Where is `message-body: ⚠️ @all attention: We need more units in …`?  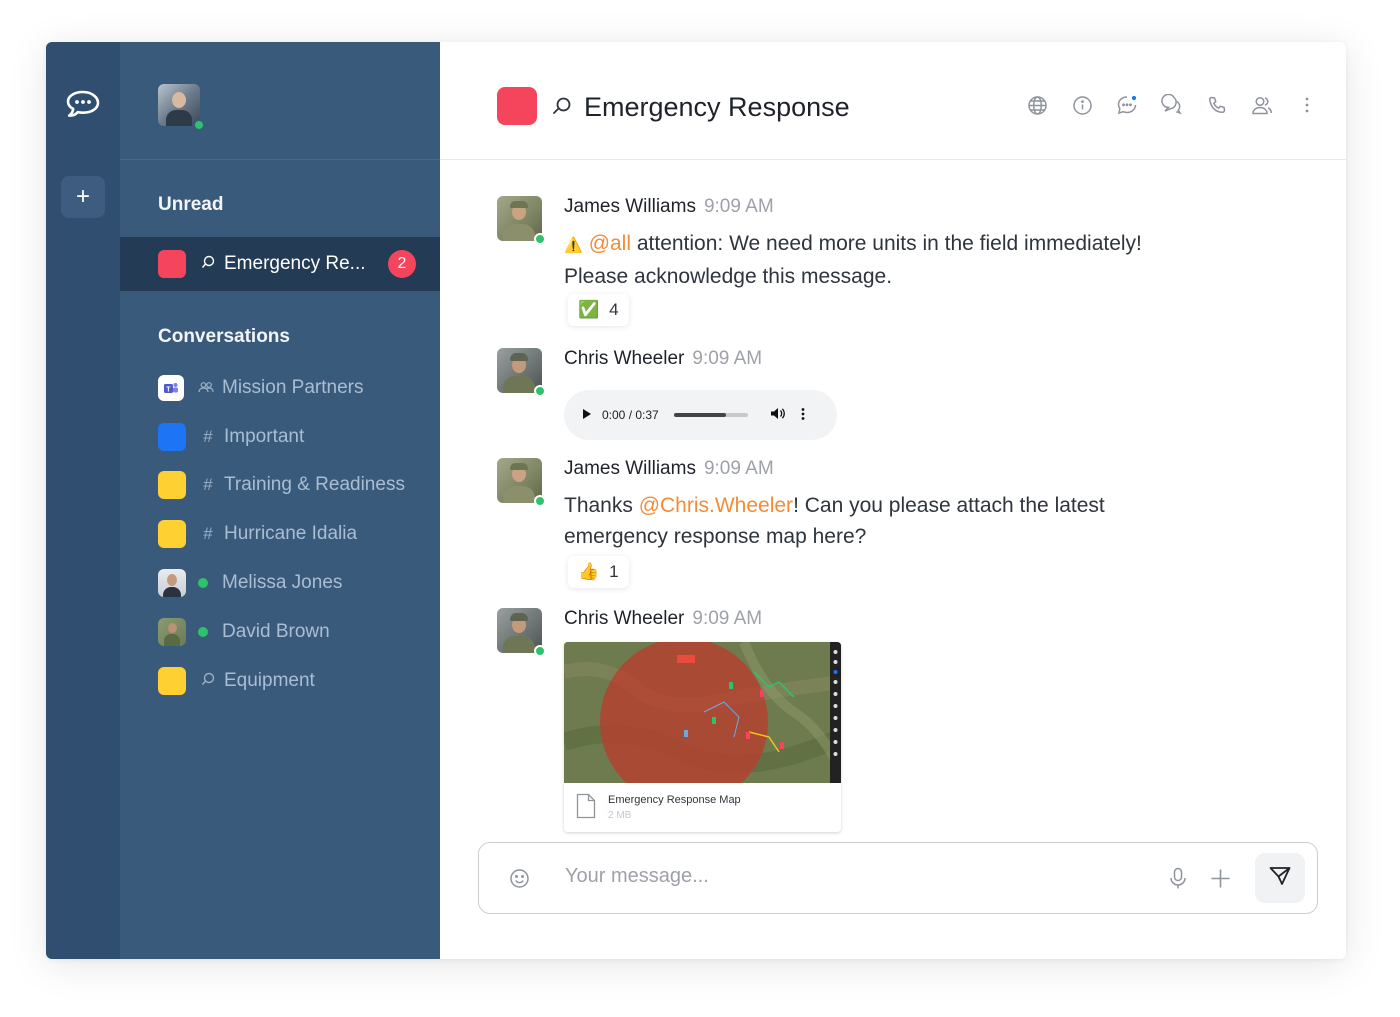
message-body: ⚠️ @all attention: We need more units in … is located at coordinates (853, 260).